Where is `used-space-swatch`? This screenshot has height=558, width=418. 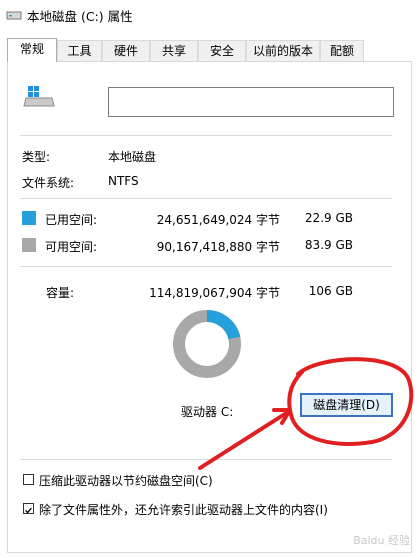
used-space-swatch is located at coordinates (29, 218).